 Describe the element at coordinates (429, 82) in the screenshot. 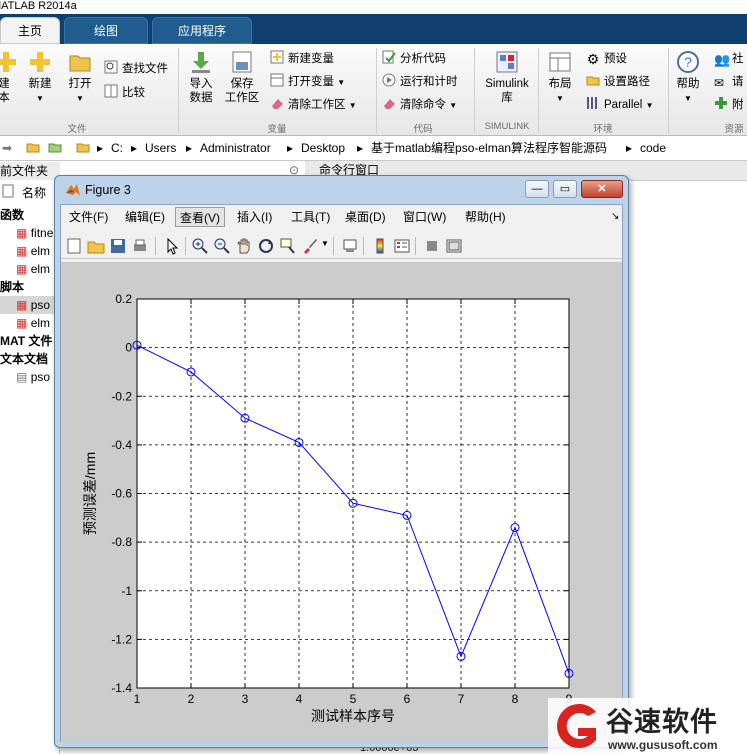

I see `run-and-time-label: 运行和计时` at that location.